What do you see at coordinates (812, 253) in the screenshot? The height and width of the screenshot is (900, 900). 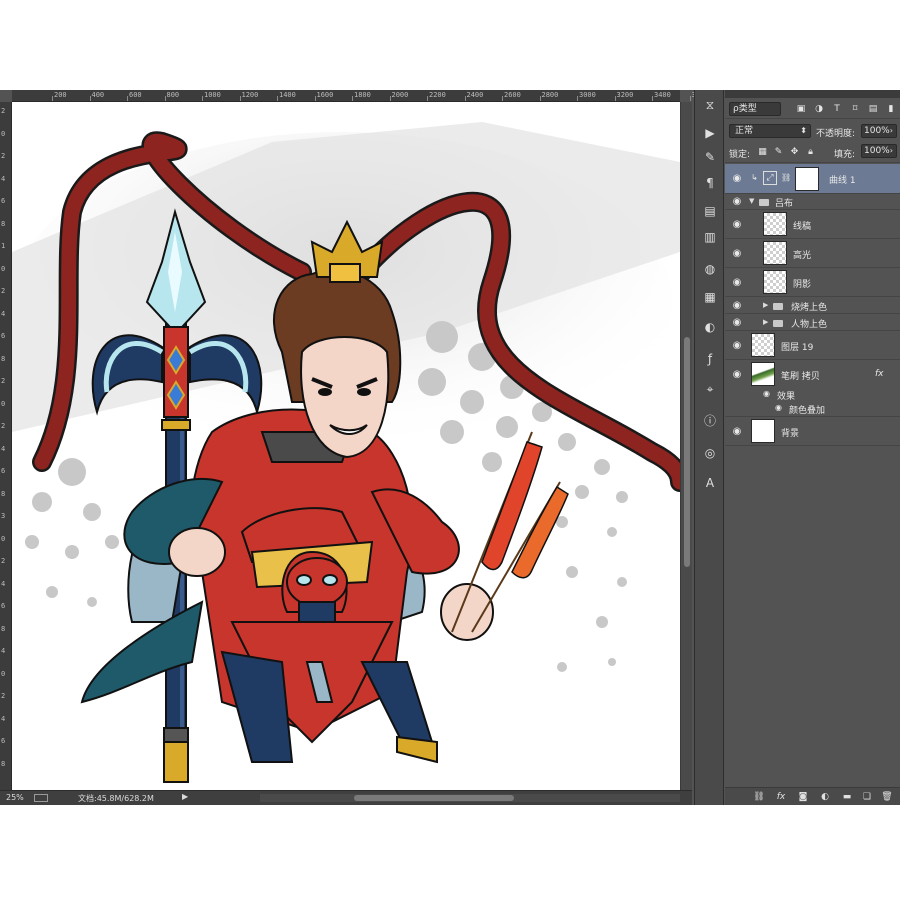 I see `layer-row: ◉ 高光` at bounding box center [812, 253].